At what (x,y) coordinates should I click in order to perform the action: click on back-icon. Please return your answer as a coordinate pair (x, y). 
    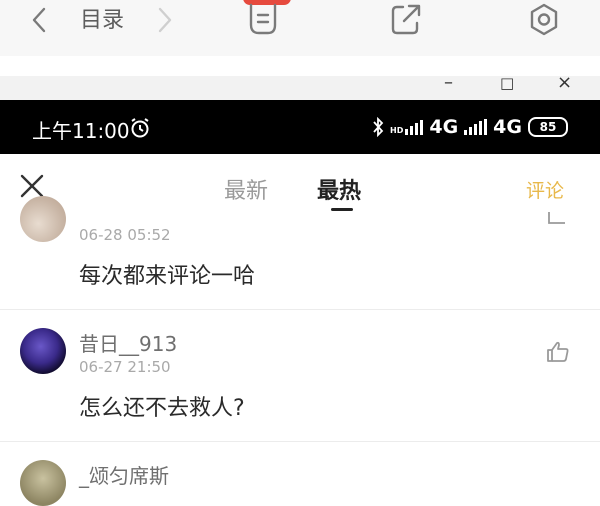
    Looking at the image, I should click on (39, 20).